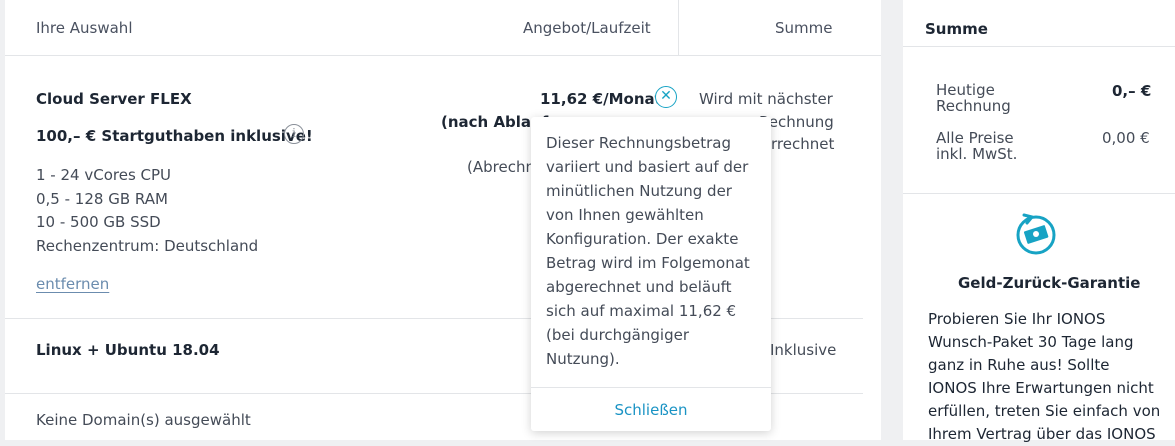 The image size is (1175, 446). What do you see at coordinates (583, 359) in the screenshot?
I see `tooltip-line: Nutzung).` at bounding box center [583, 359].